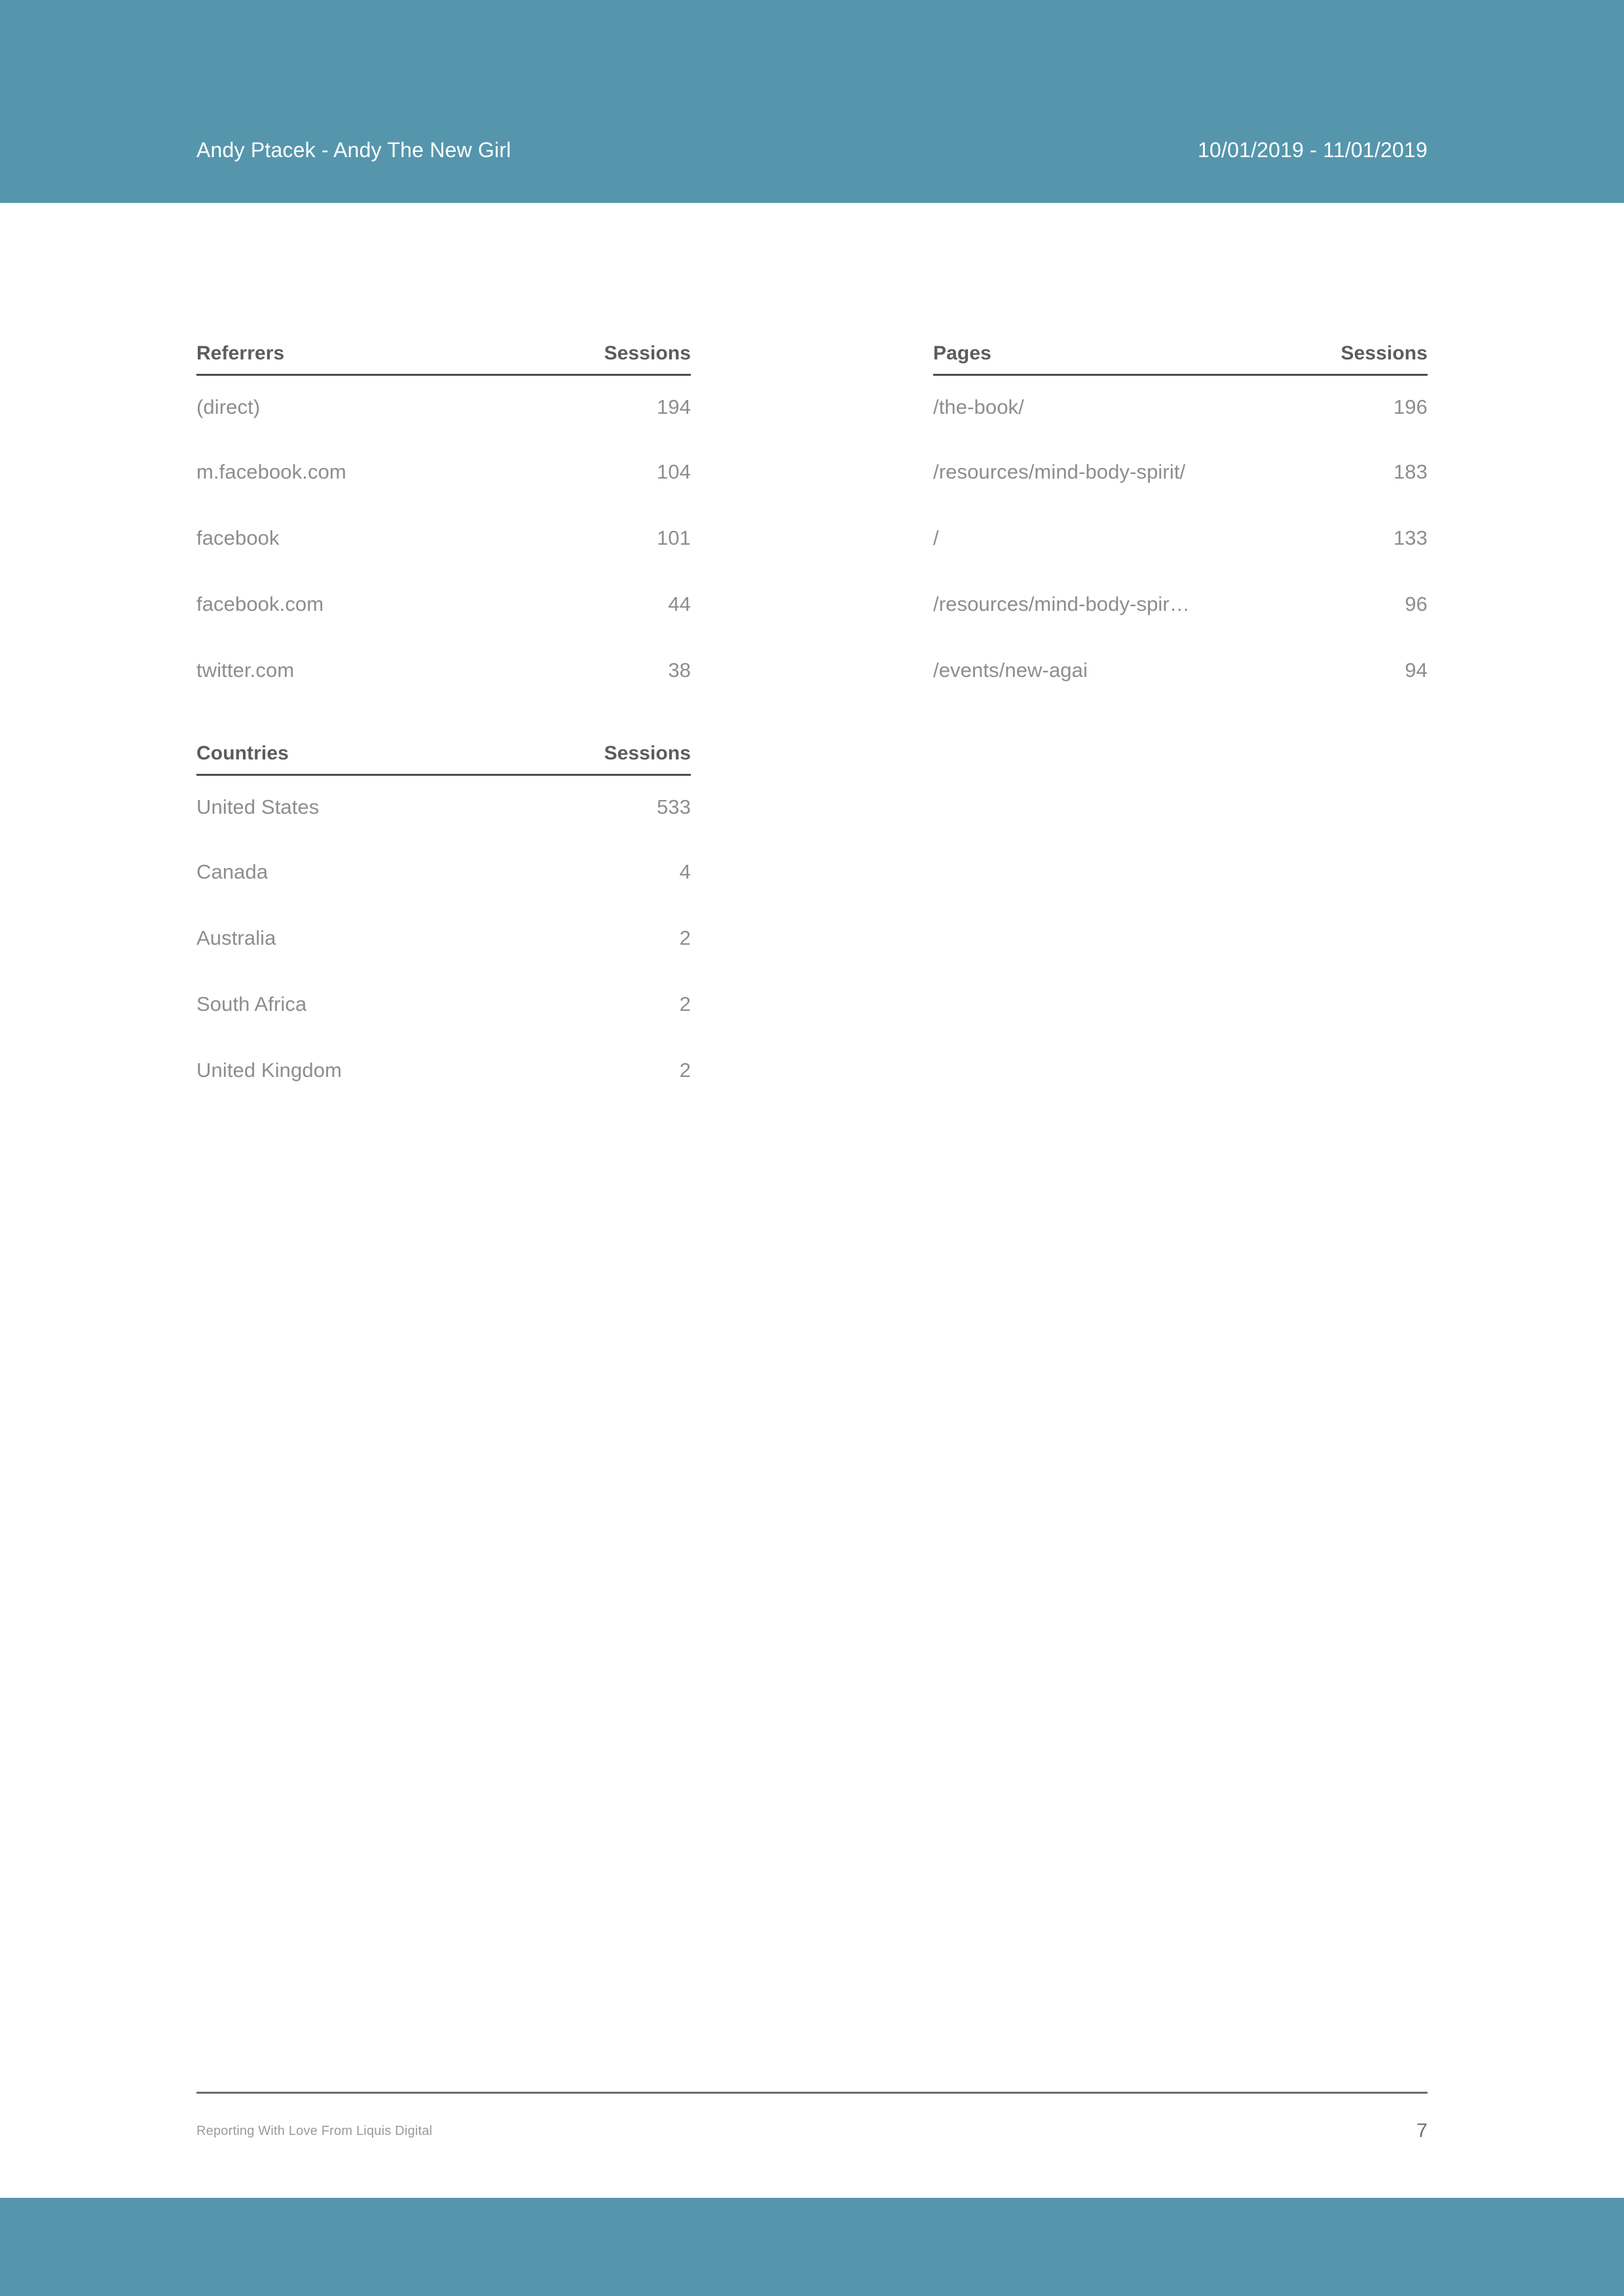 This screenshot has height=2296, width=1624. What do you see at coordinates (443, 407) in the screenshot?
I see `table-row: (direct) 194` at bounding box center [443, 407].